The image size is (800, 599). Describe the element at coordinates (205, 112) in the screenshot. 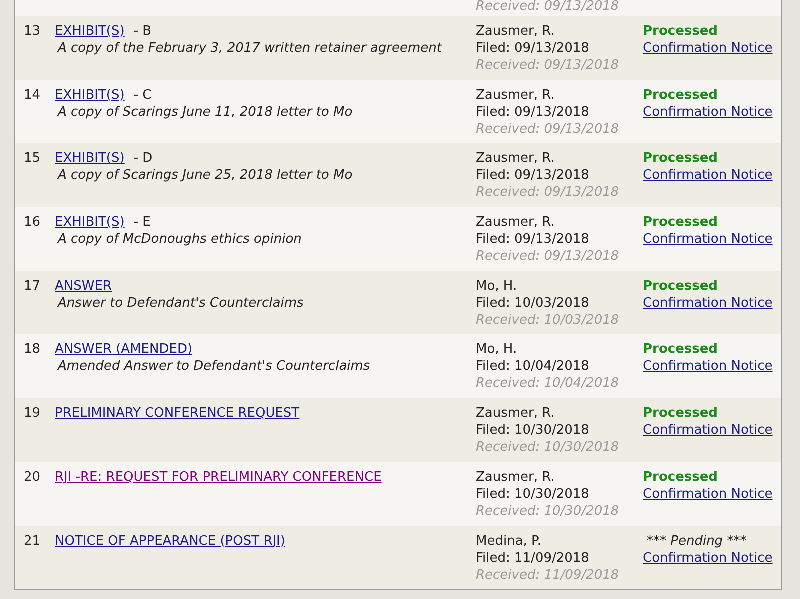

I see `document-description: A copy of Scarings June 11, 2018 letter to Mo` at that location.